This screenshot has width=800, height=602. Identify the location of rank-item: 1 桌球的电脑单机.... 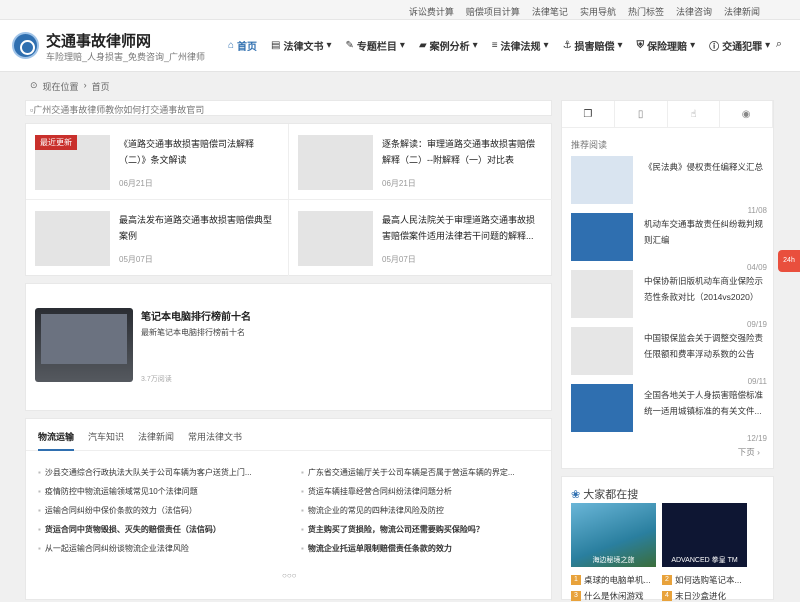
(611, 580).